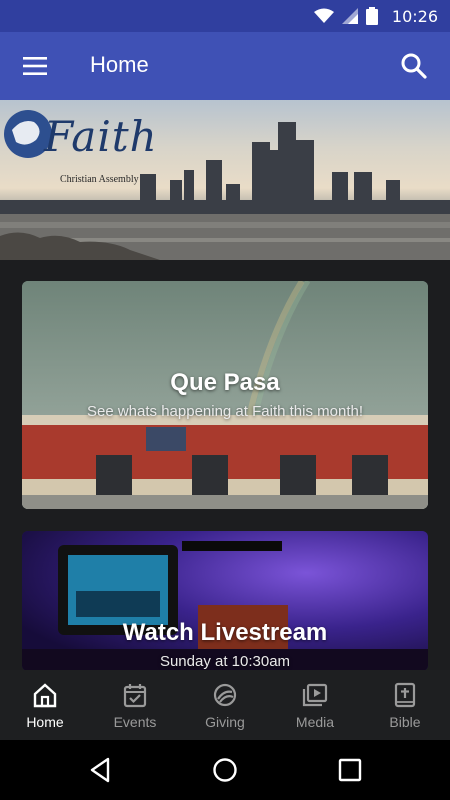 This screenshot has height=800, width=450. I want to click on nav-label: Media, so click(315, 722).